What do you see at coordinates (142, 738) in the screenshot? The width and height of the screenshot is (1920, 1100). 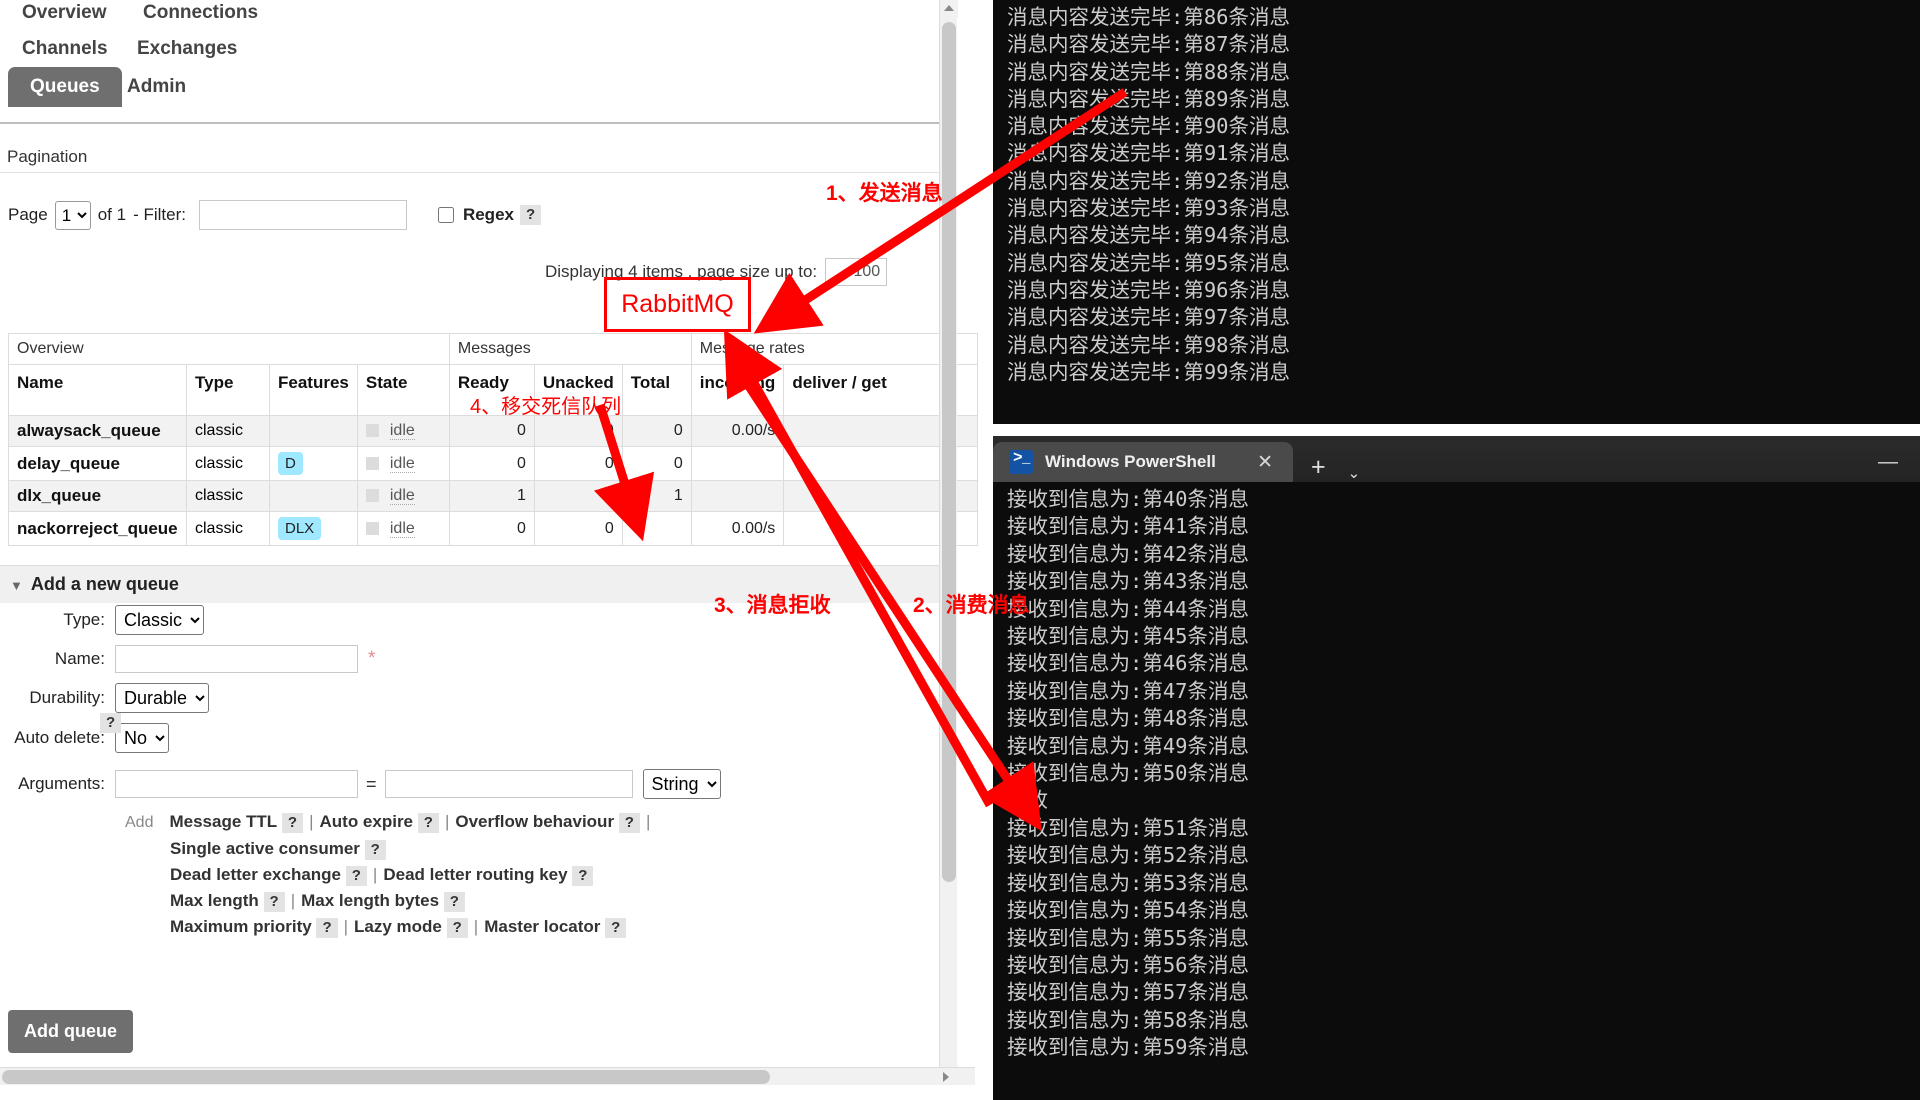 I see `auto-delete-select: No` at bounding box center [142, 738].